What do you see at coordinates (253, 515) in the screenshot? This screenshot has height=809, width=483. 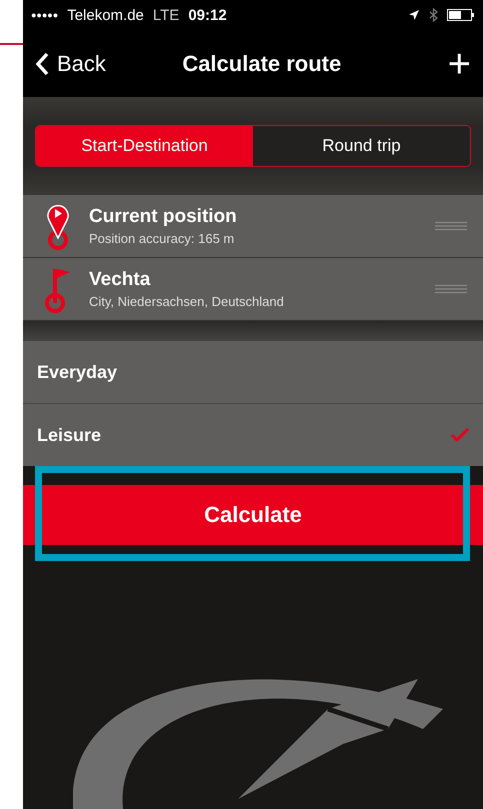 I see `calculate-button: Calculate` at bounding box center [253, 515].